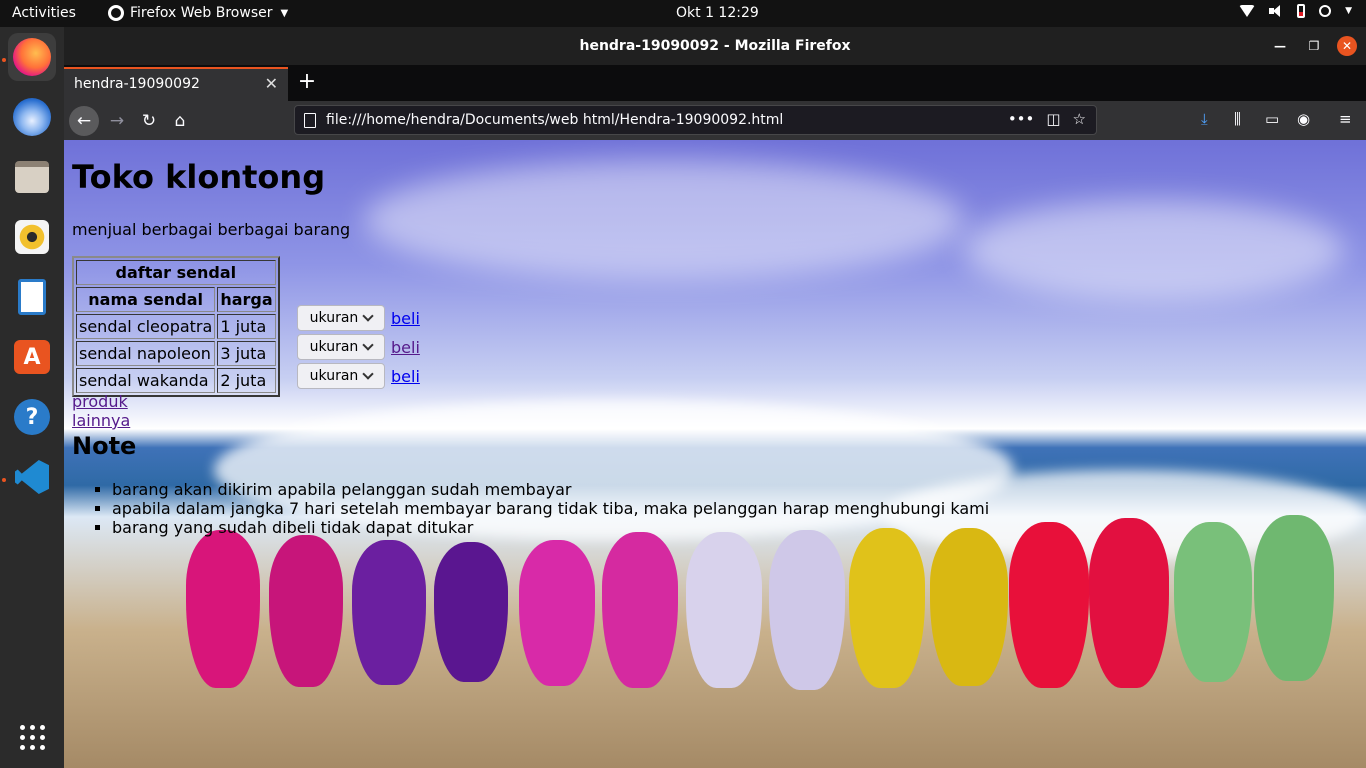 This screenshot has width=1366, height=768. What do you see at coordinates (310, 120) in the screenshot?
I see `page-icon` at bounding box center [310, 120].